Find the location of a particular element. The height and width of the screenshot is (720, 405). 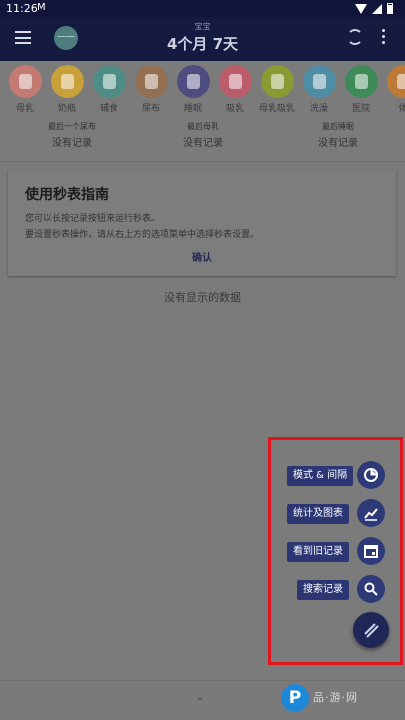

category-sleep: 睡眠 is located at coordinates (193, 89).